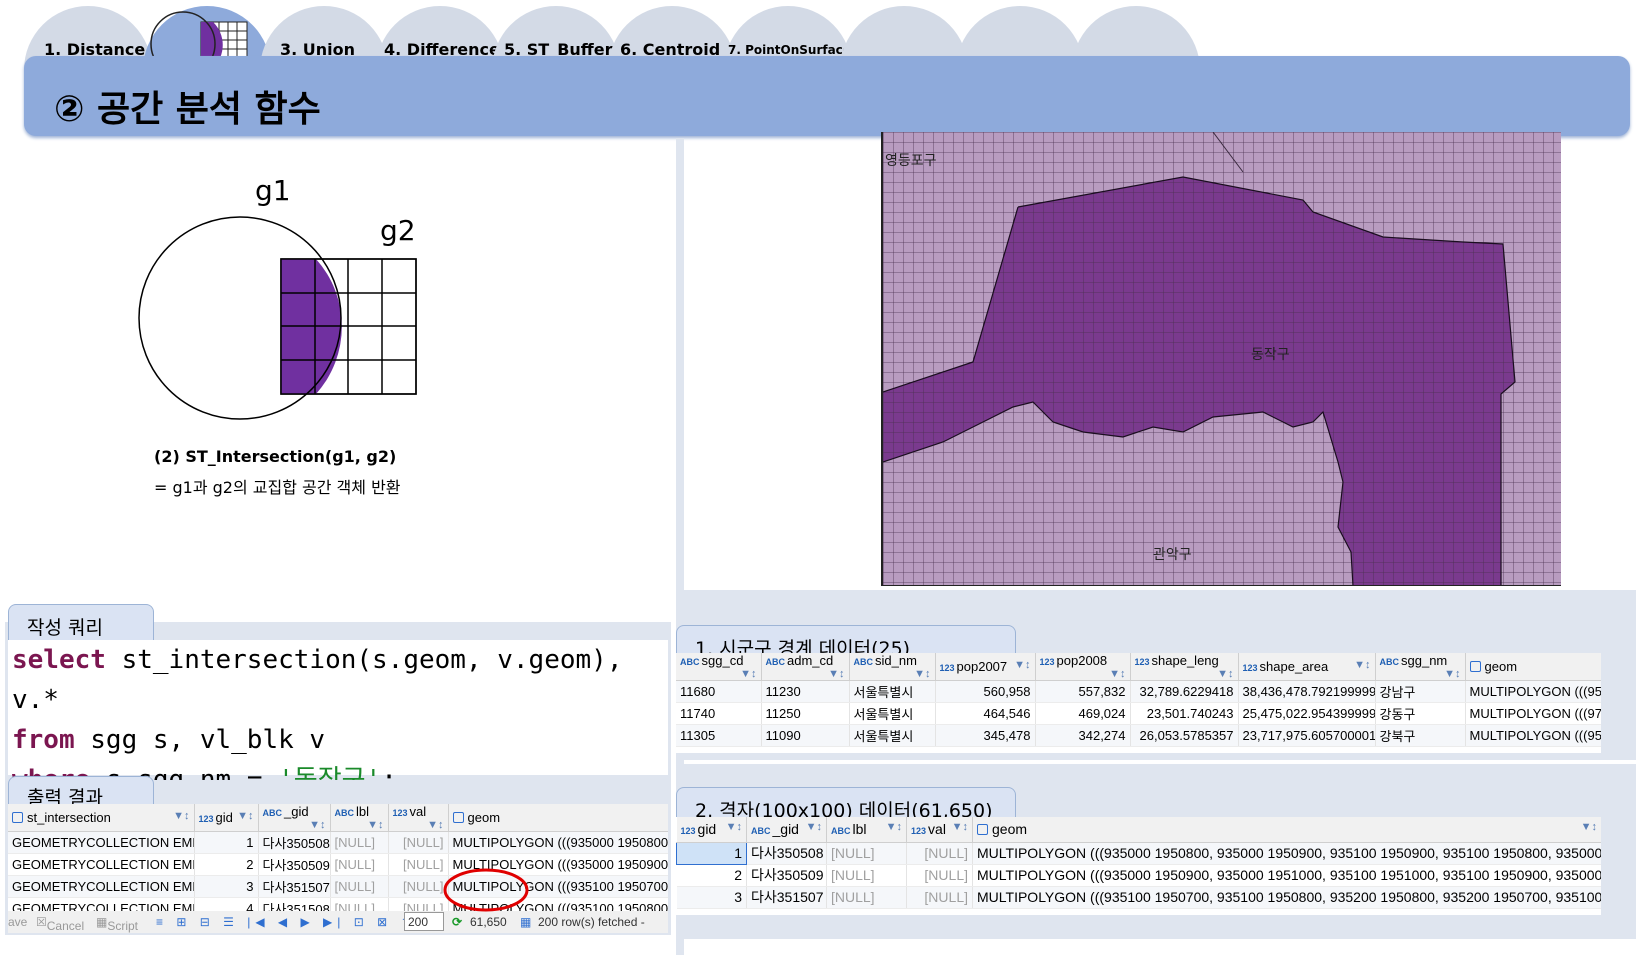 This screenshot has height=955, width=1636. I want to click on col-st-intersection: st_intersection ▼↕, so click(101, 818).